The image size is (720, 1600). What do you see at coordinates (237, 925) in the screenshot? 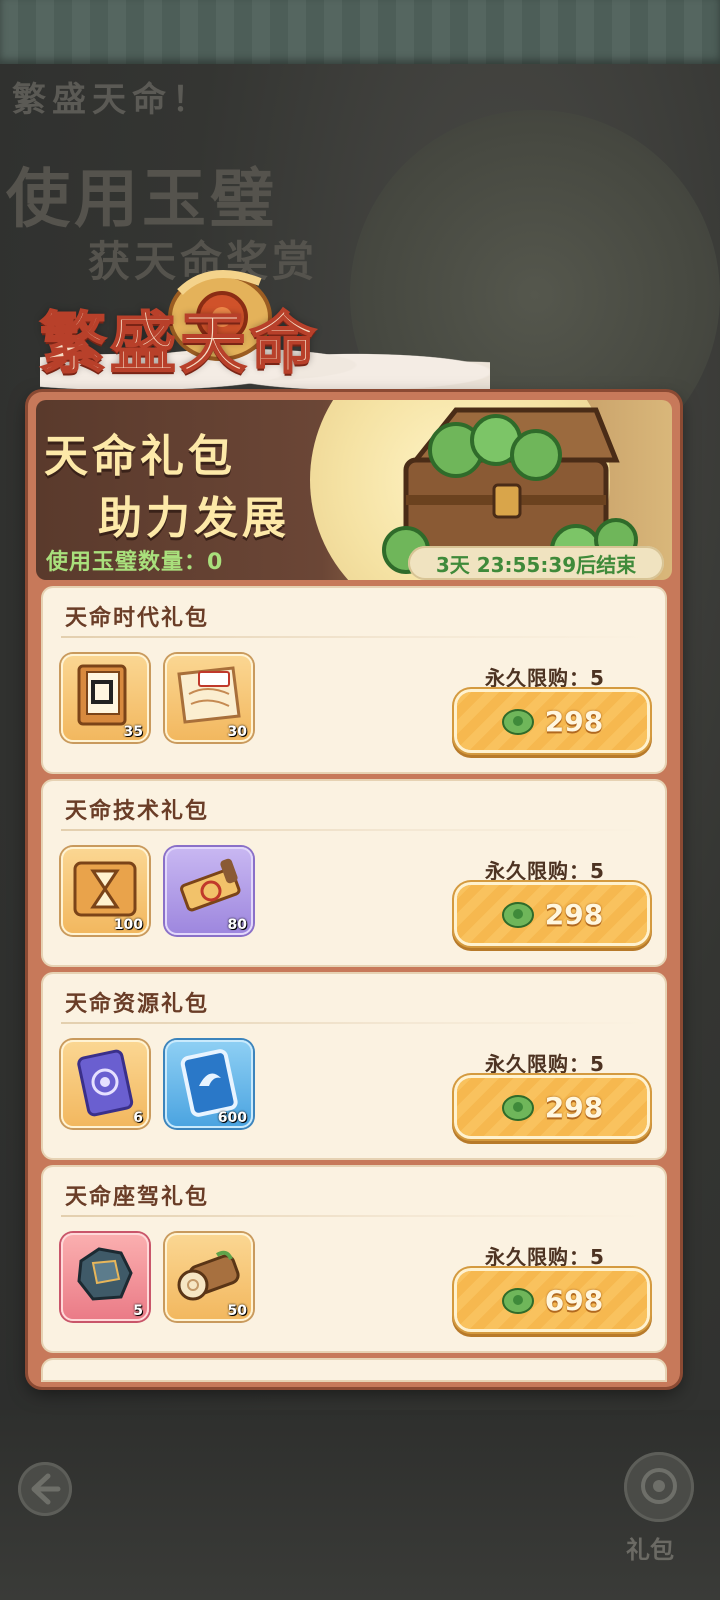
I see `item-quantity: 80` at bounding box center [237, 925].